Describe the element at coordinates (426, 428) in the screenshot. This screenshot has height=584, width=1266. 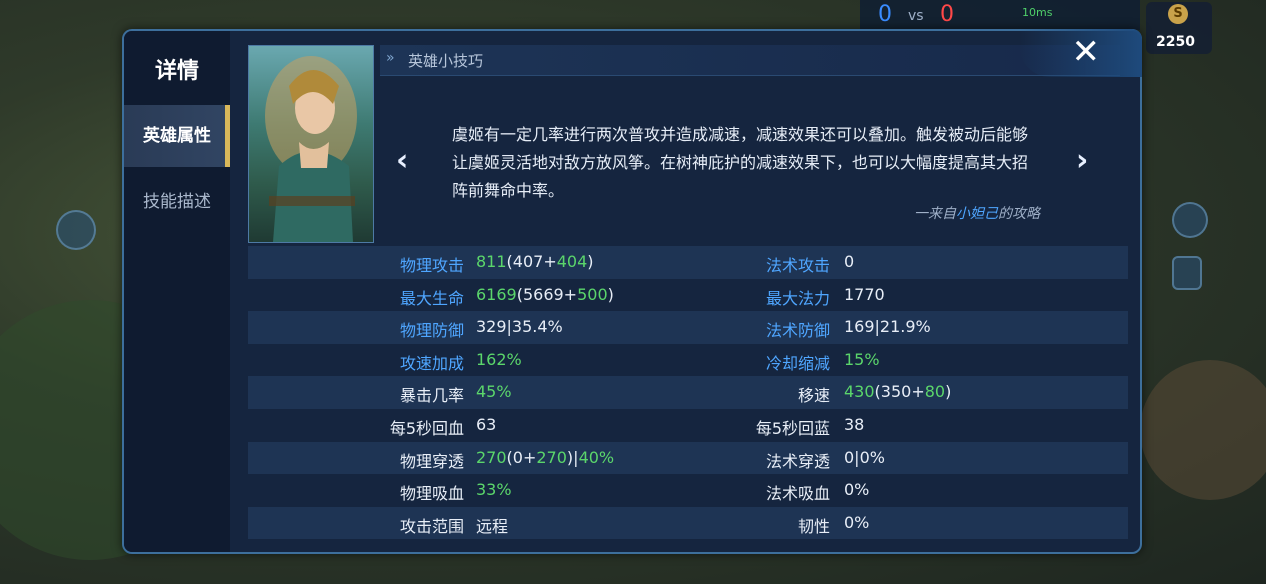
I see `stat-label: 每5秒回血` at that location.